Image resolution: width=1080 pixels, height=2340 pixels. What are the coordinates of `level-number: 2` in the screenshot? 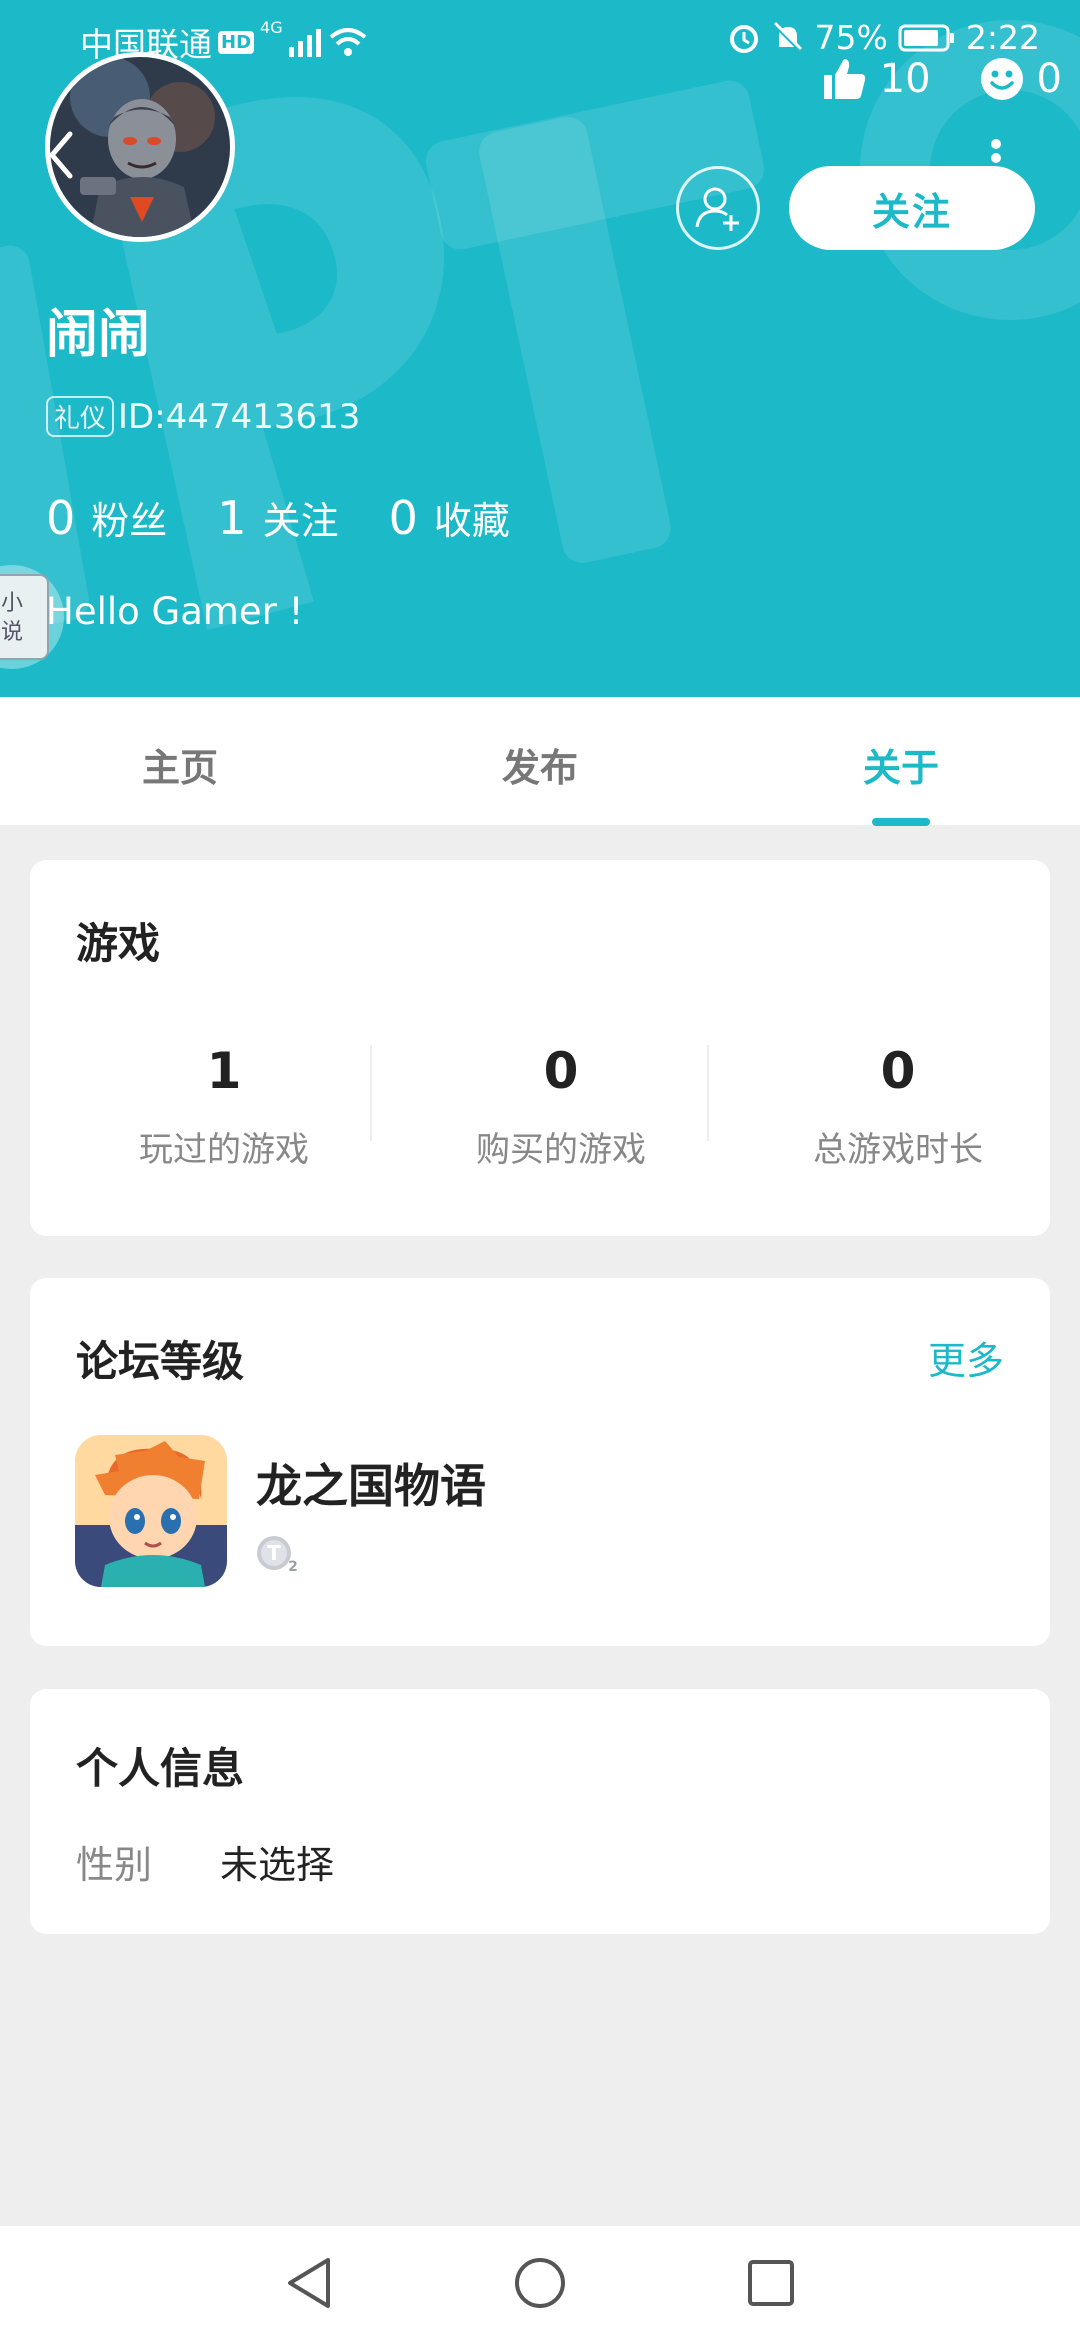 It's located at (293, 1567).